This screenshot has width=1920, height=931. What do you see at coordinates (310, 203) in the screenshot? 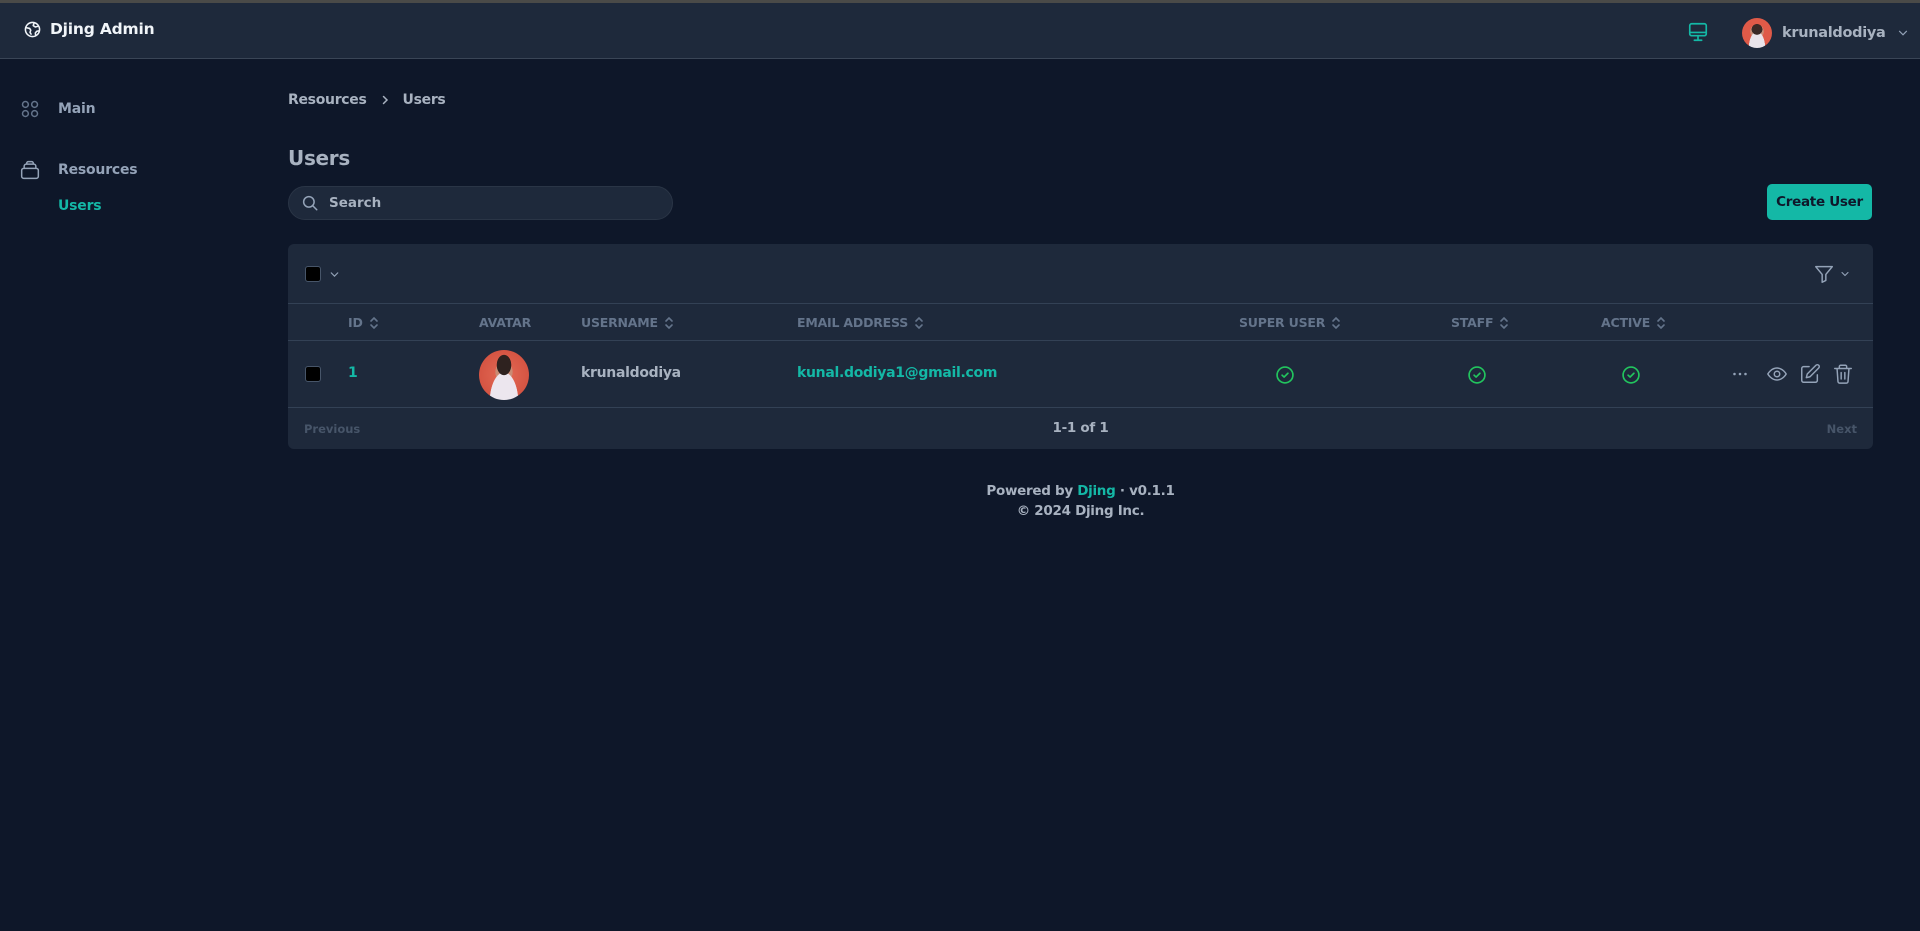
I see `search-icon` at bounding box center [310, 203].